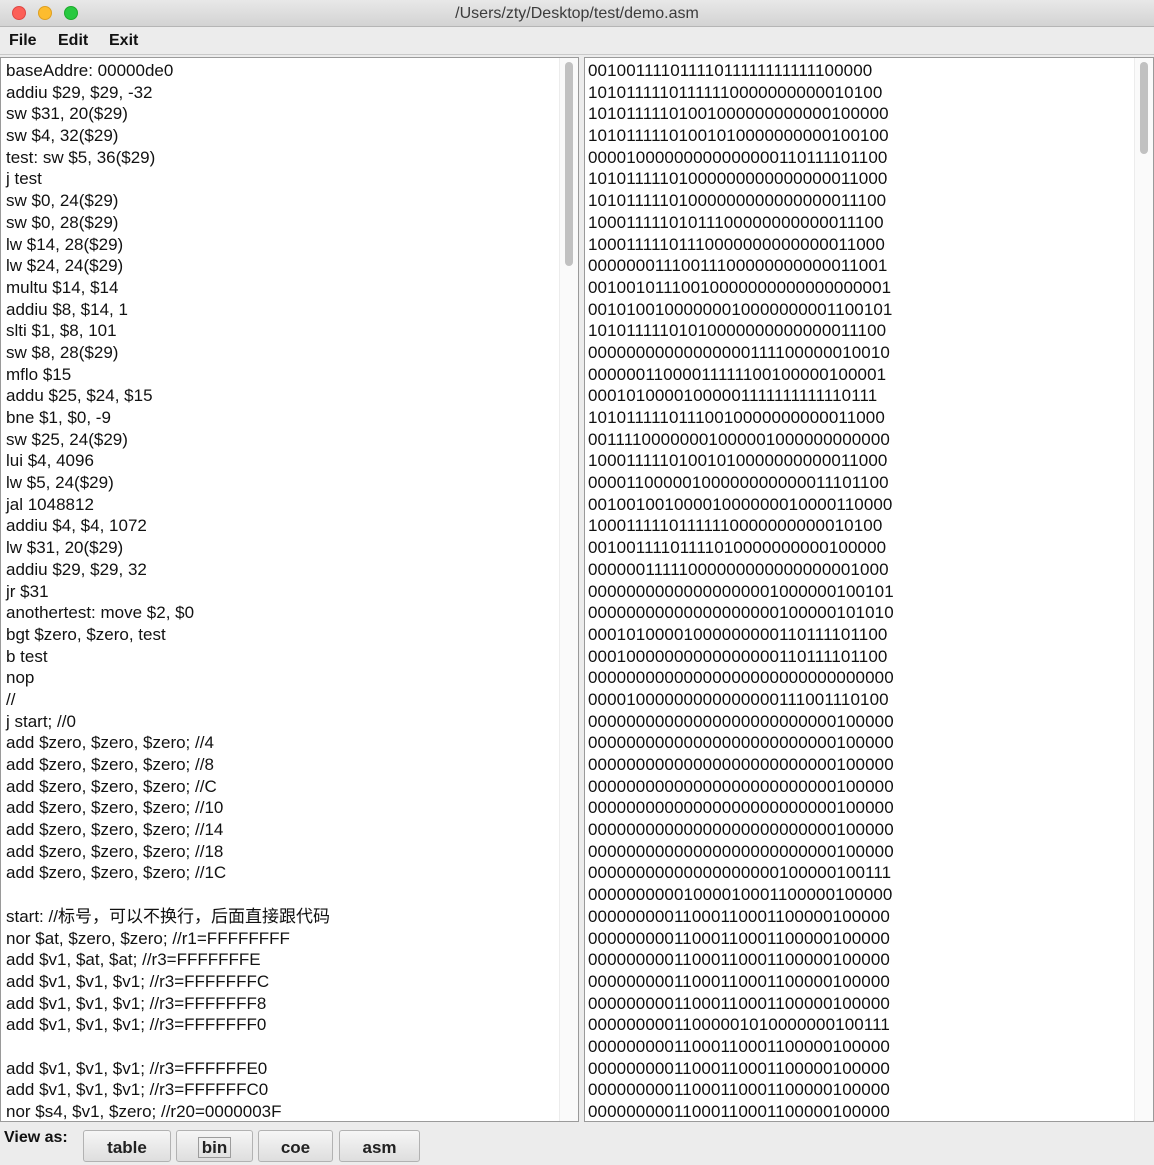 Image resolution: width=1154 pixels, height=1165 pixels. I want to click on asm-line: lw $14, 28($29), so click(65, 244).